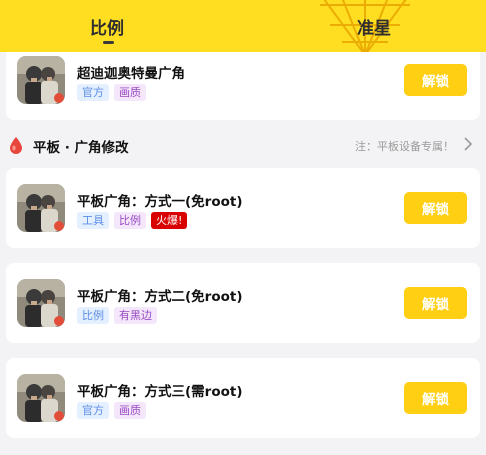  What do you see at coordinates (243, 145) in the screenshot?
I see `section-header: 平板 · 广角修改 注：平板设备专属！` at bounding box center [243, 145].